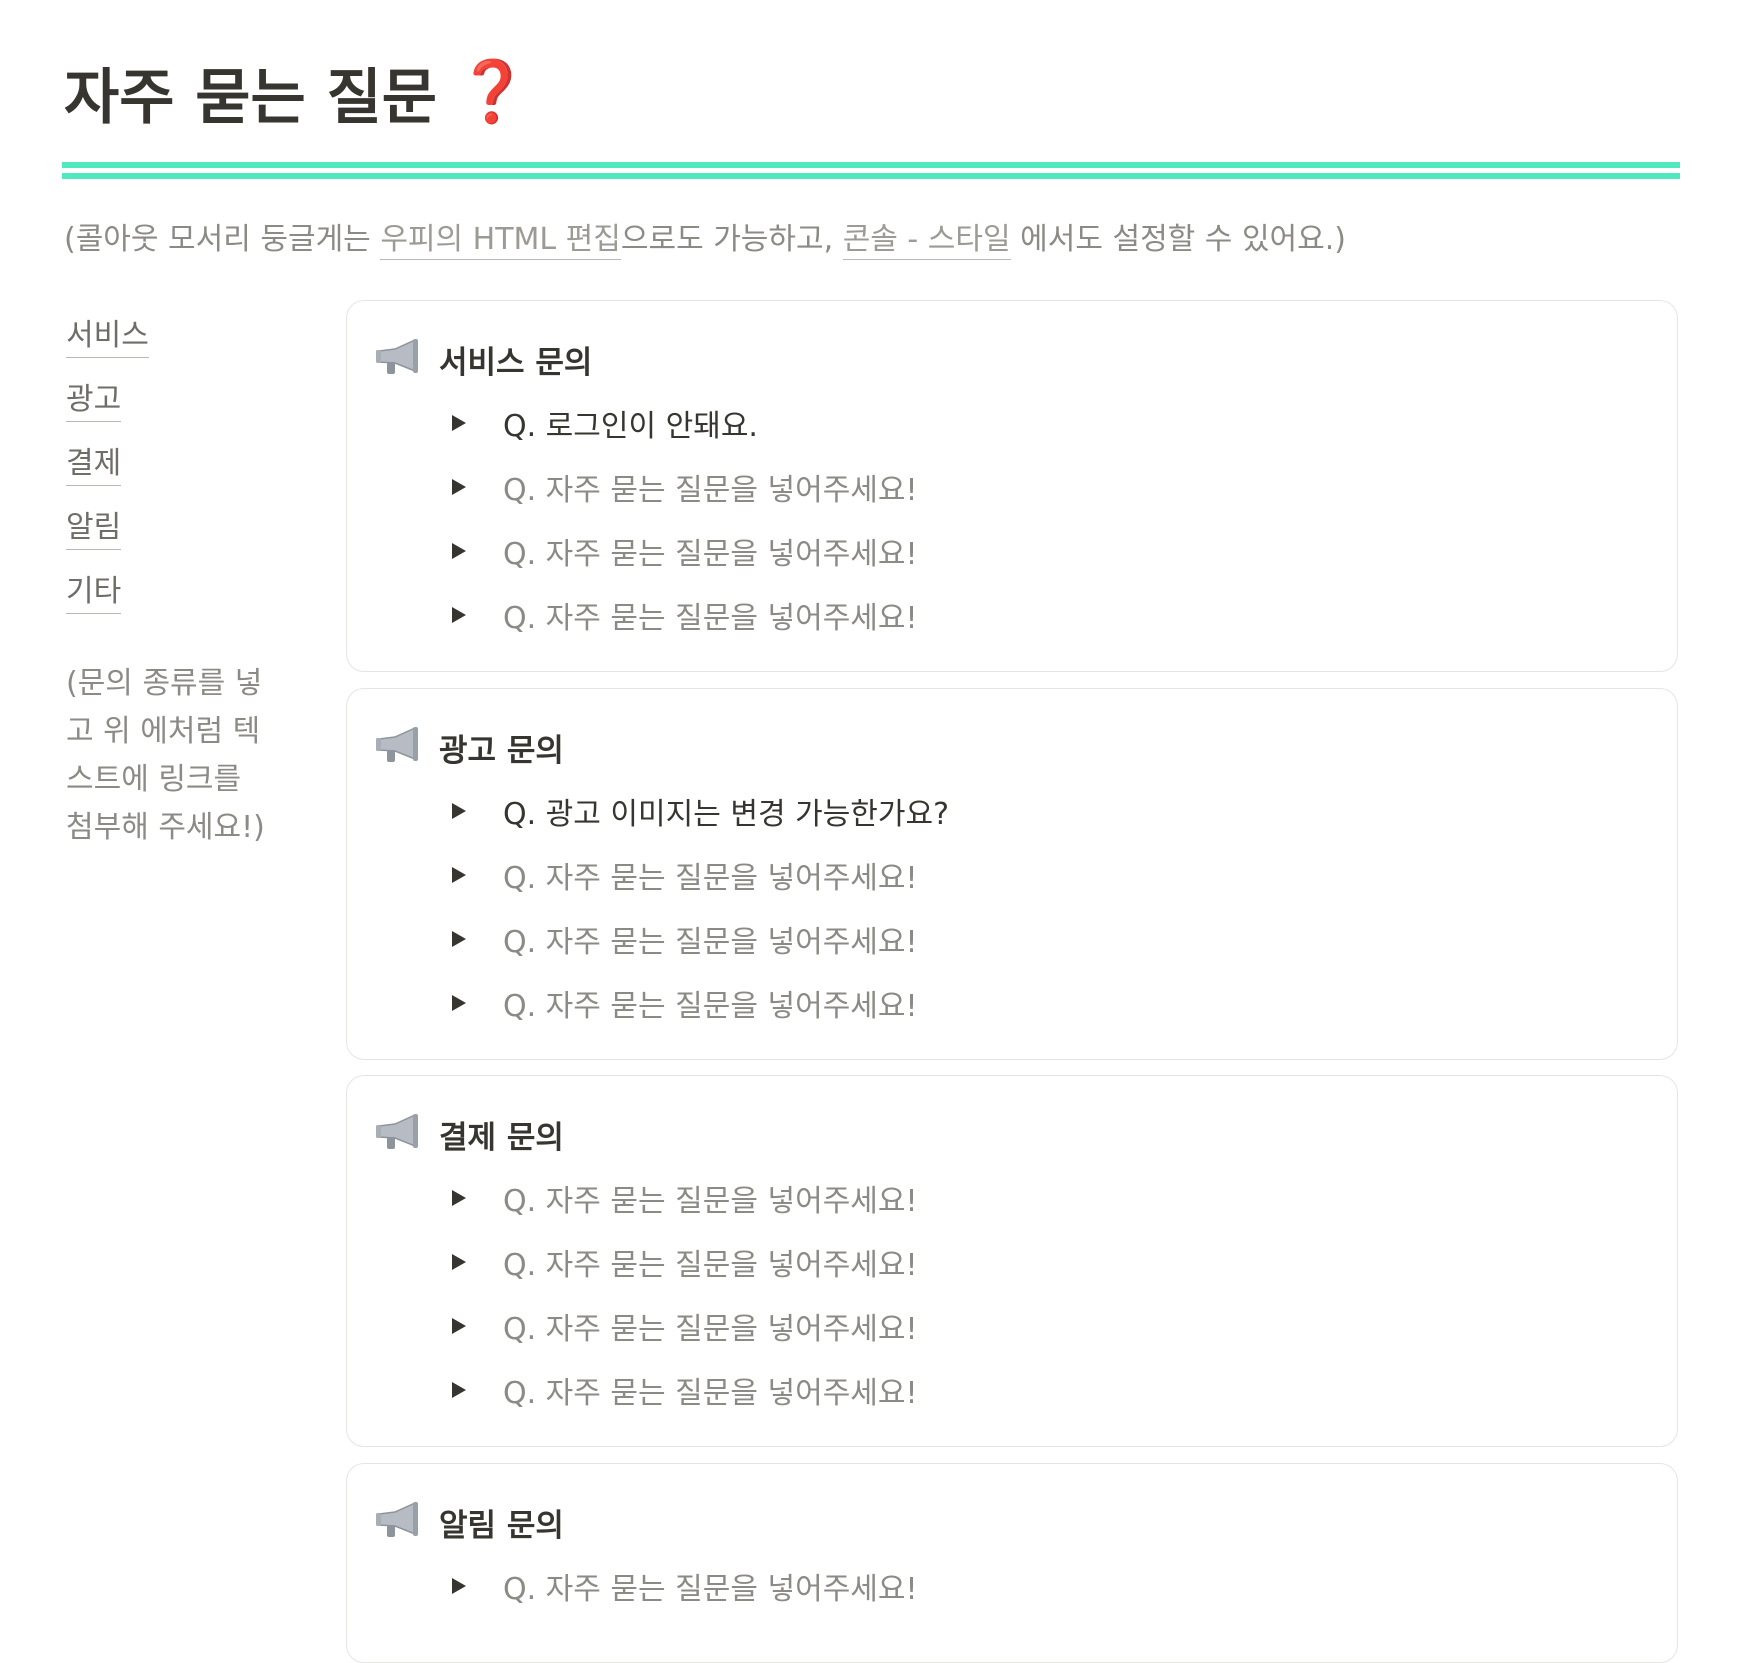 The image size is (1746, 1663). What do you see at coordinates (94, 398) in the screenshot?
I see `sidebar-item-ads: 광고` at bounding box center [94, 398].